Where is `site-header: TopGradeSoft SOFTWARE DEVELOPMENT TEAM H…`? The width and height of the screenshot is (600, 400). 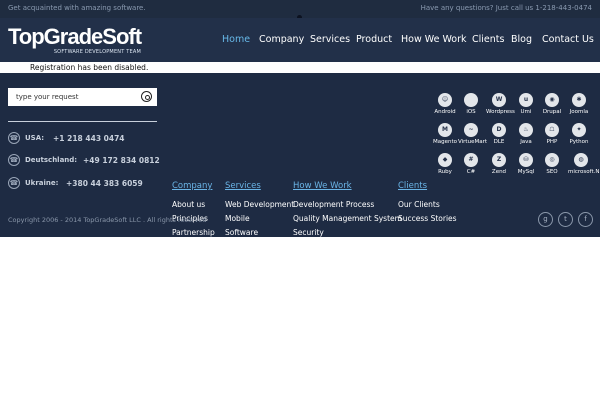 site-header: TopGradeSoft SOFTWARE DEVELOPMENT TEAM H… is located at coordinates (300, 40).